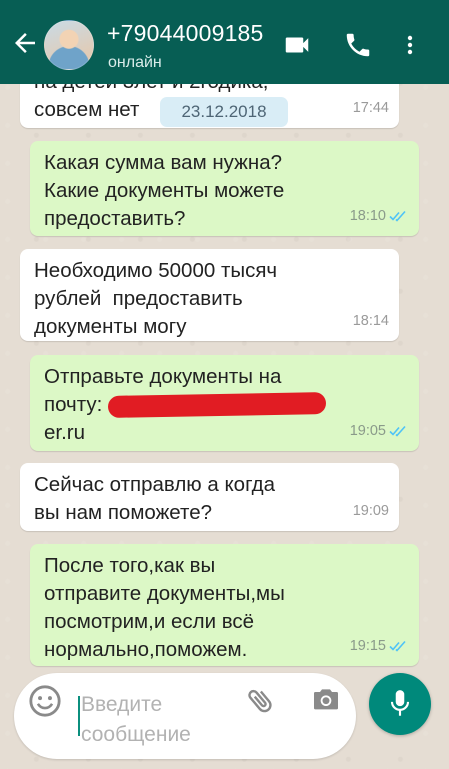  Describe the element at coordinates (224, 112) in the screenshot. I see `date-chip: 23.12.2018` at that location.